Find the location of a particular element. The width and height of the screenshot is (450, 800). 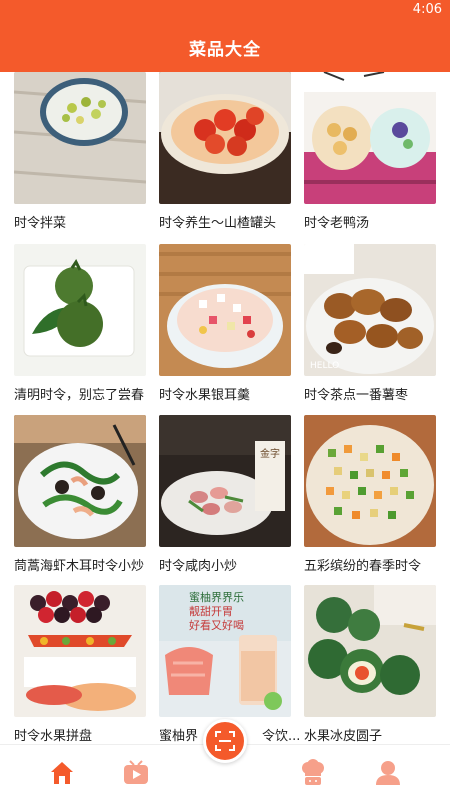

status-time: 4:06 is located at coordinates (427, 9).